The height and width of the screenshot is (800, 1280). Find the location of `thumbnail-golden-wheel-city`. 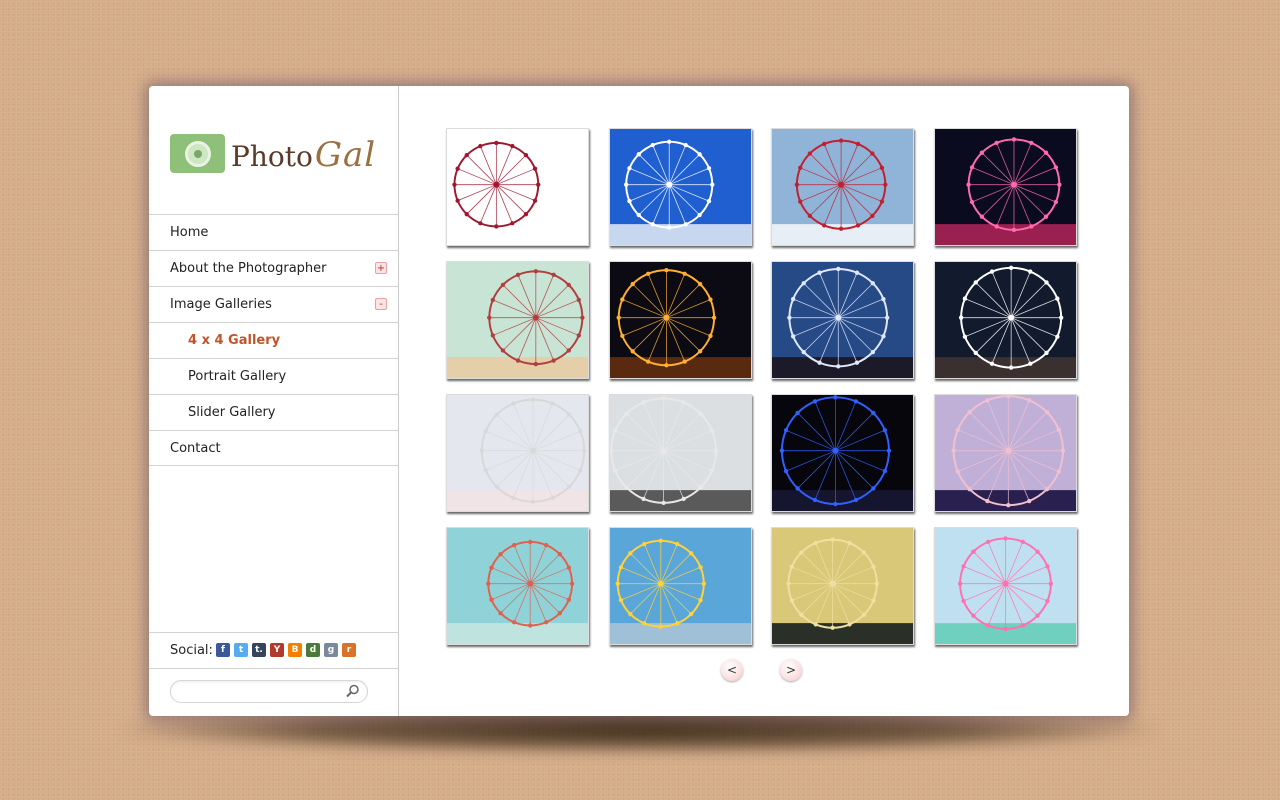

thumbnail-golden-wheel-city is located at coordinates (842, 586).